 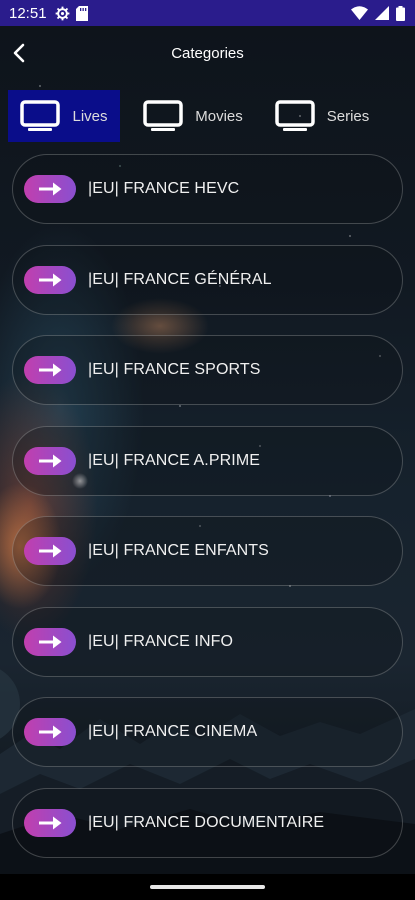 I want to click on home-indicator, so click(x=207, y=887).